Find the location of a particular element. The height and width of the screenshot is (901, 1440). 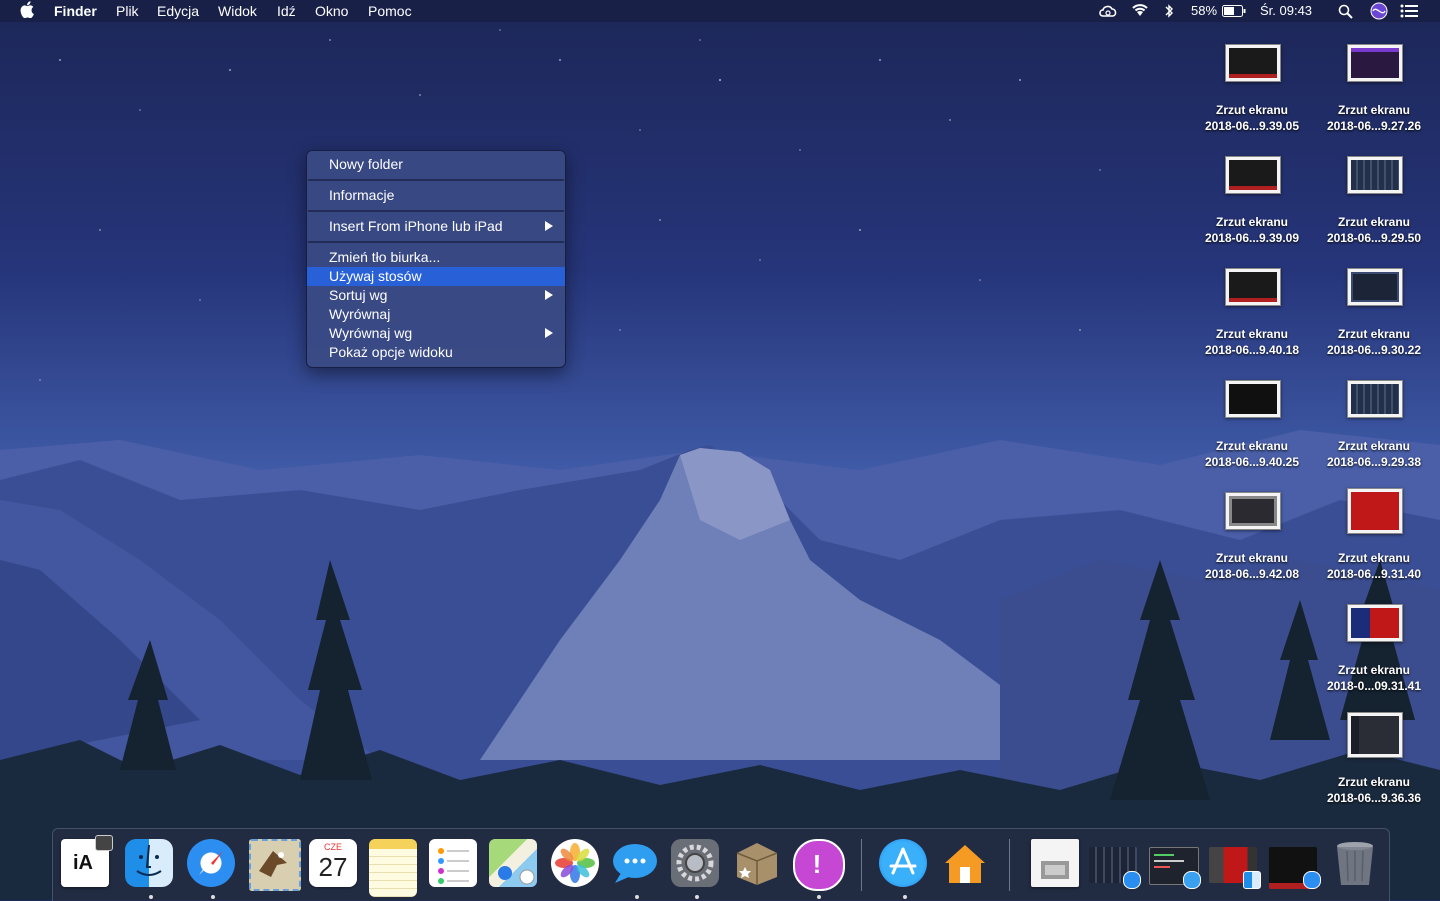

desktop-file-screenshot: Zrzut ekranu 2018-06...9.29.50 is located at coordinates (1374, 206).